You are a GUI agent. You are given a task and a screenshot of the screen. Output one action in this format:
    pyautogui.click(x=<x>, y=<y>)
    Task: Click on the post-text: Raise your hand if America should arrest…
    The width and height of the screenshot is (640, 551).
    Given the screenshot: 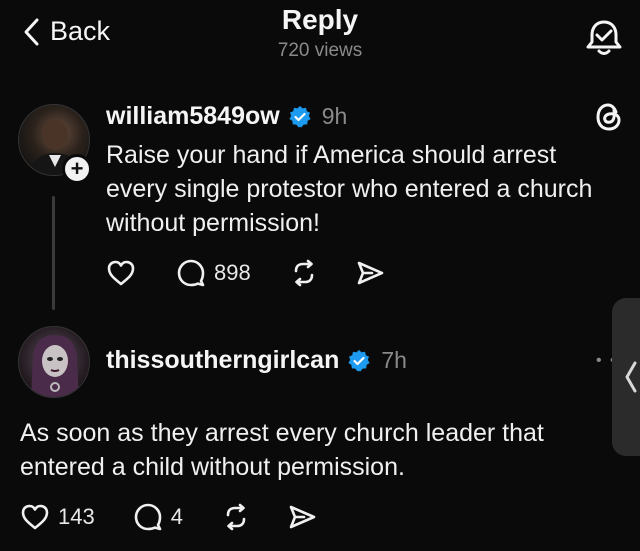 What is the action you would take?
    pyautogui.click(x=349, y=189)
    